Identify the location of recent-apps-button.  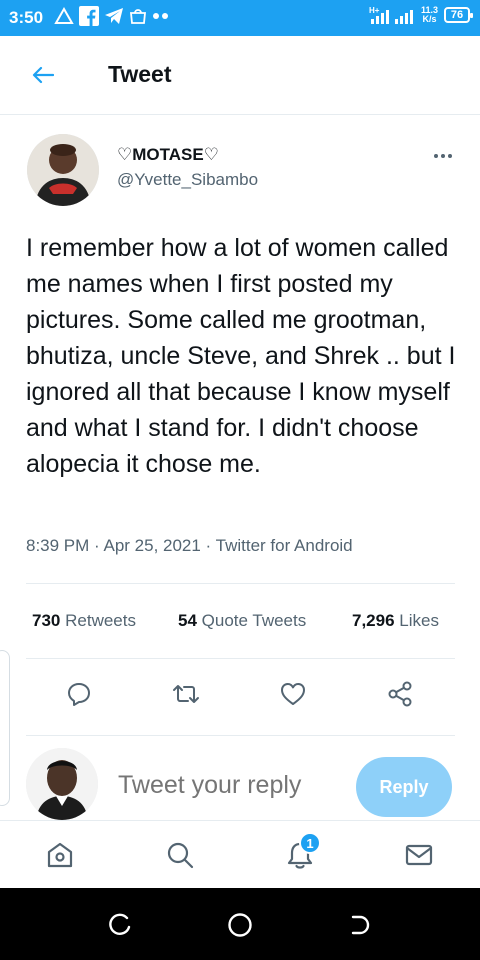
(120, 925).